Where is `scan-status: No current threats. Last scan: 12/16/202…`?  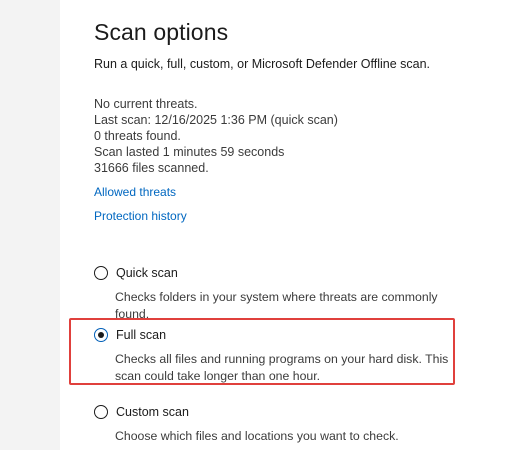 scan-status: No current threats. Last scan: 12/16/202… is located at coordinates (216, 136).